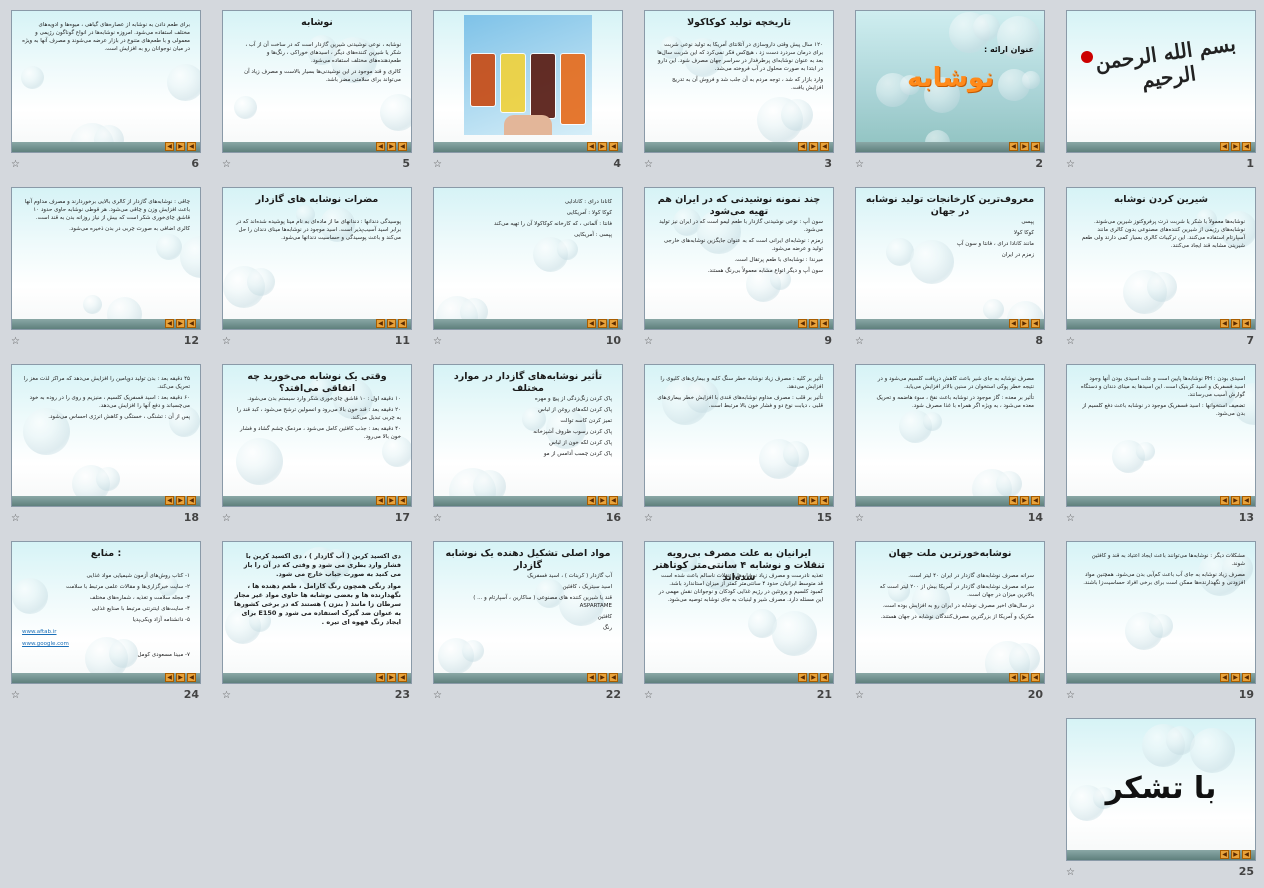 This screenshot has height=888, width=1264. What do you see at coordinates (1008, 49) in the screenshot?
I see `presenter-label: عنوان ارائه :` at bounding box center [1008, 49].